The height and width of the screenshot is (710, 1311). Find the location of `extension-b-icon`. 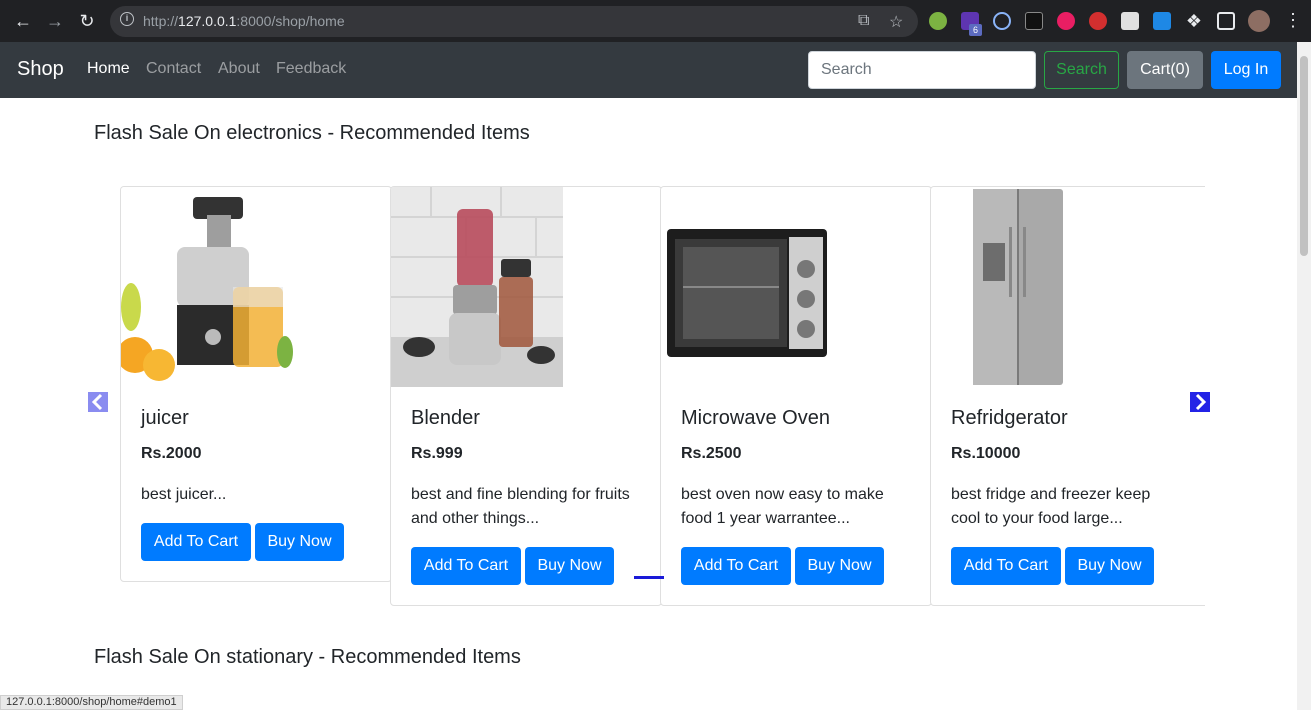

extension-b-icon is located at coordinates (1130, 21).